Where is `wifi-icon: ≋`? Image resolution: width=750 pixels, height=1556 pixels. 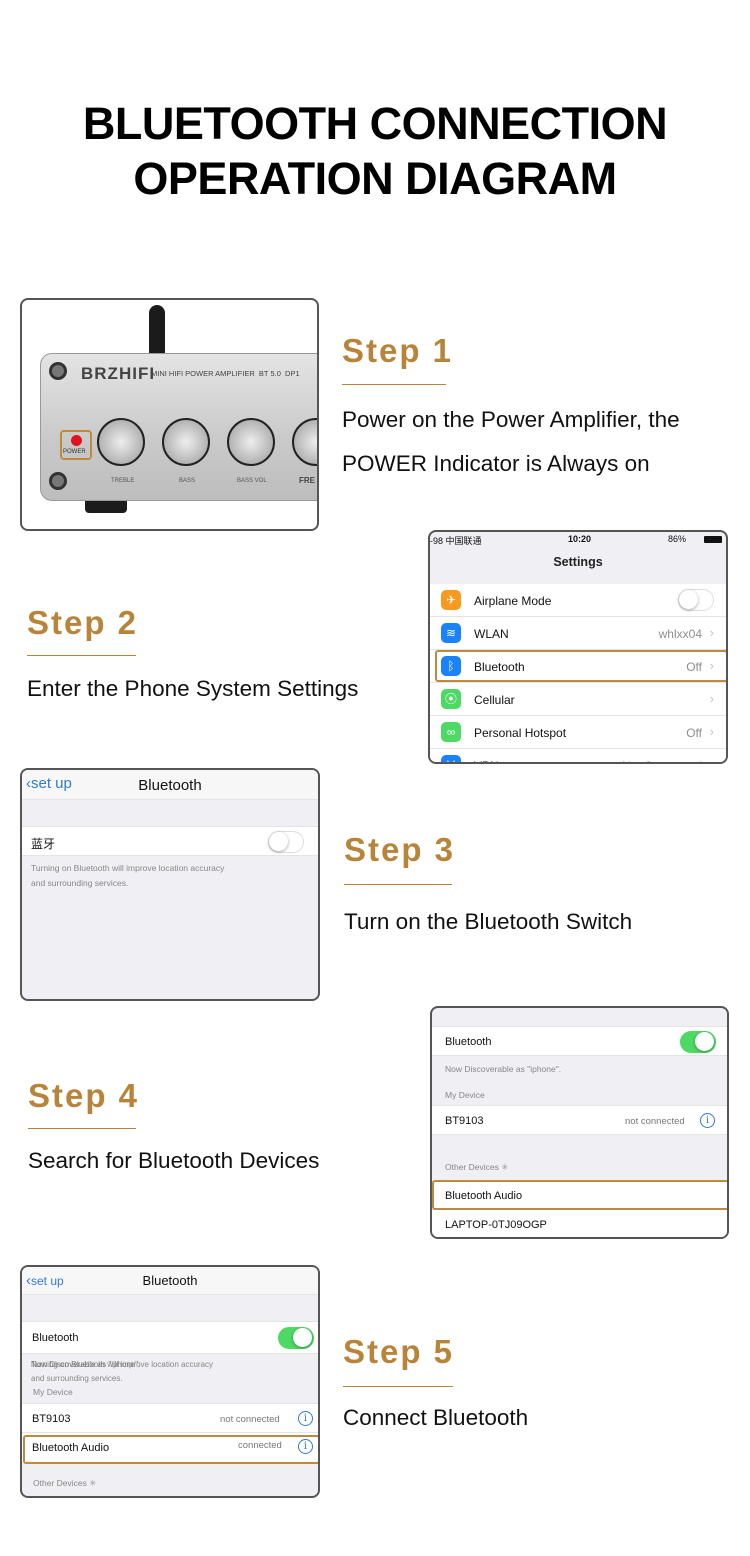
wifi-icon: ≋ is located at coordinates (451, 633).